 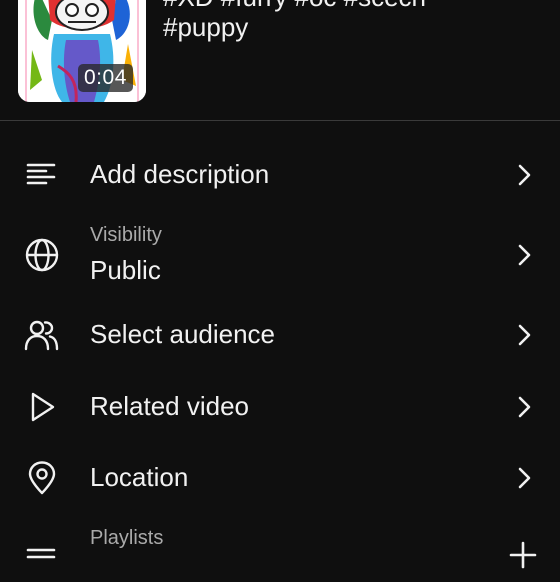 I want to click on visibility-value: Public, so click(x=125, y=270).